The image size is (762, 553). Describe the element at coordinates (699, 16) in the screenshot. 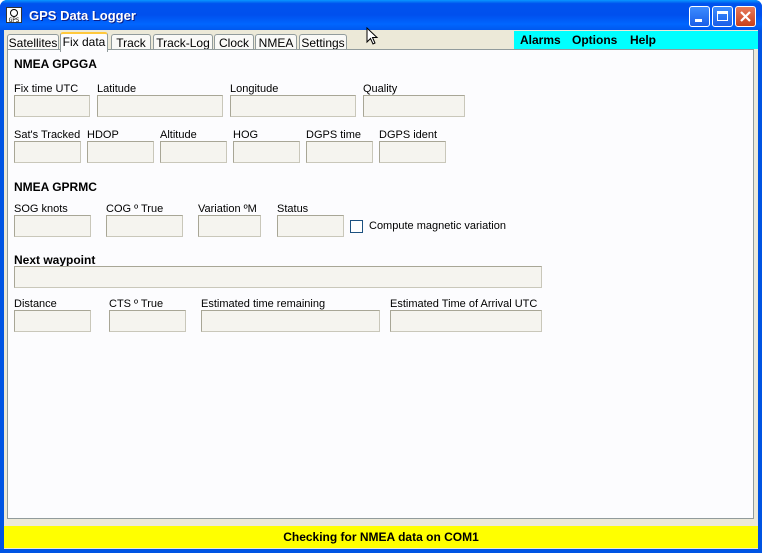

I see `minimize-button` at that location.